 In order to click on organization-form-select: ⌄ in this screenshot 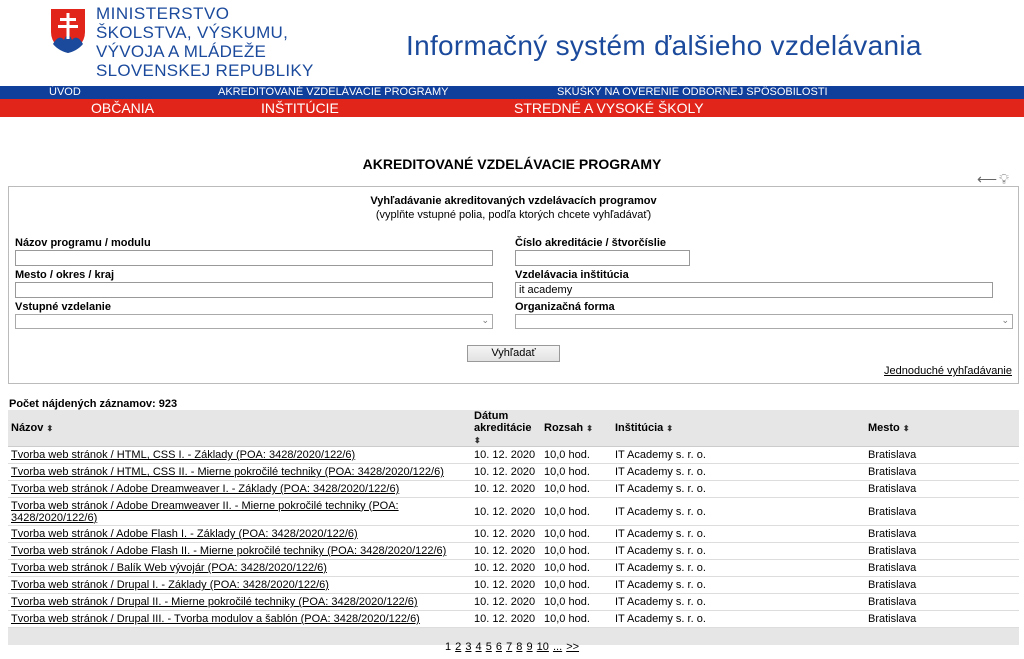, I will do `click(764, 321)`.